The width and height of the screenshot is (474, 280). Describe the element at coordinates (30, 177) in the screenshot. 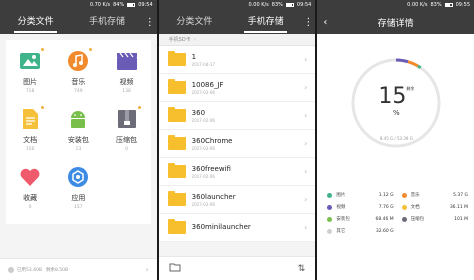

I see `heart-icon` at that location.